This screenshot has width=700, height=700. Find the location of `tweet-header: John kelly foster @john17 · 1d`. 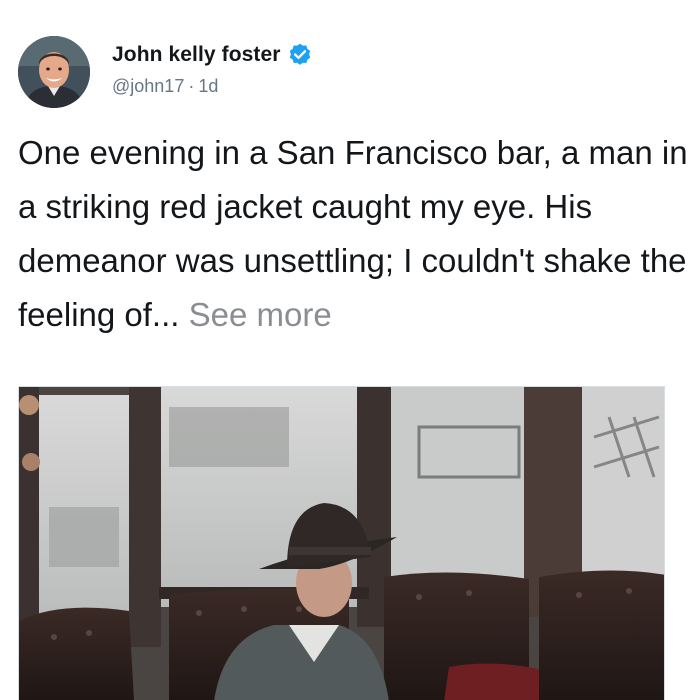

tweet-header: John kelly foster @john17 · 1d is located at coordinates (348, 76).